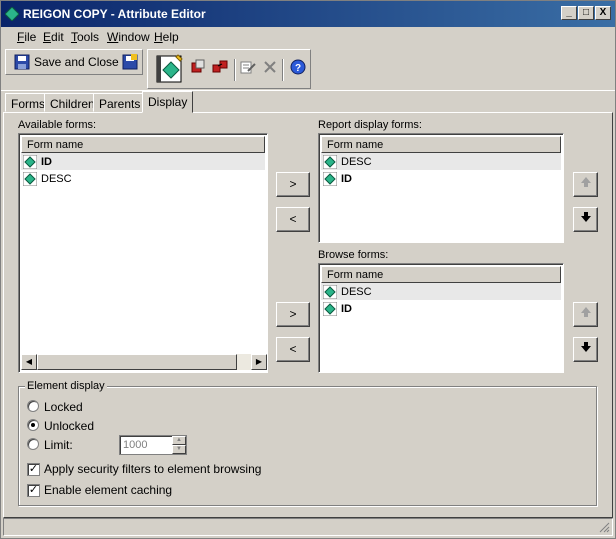 This screenshot has width=616, height=539. Describe the element at coordinates (259, 362) in the screenshot. I see `scroll-right-arrow-icon: ▶` at that location.